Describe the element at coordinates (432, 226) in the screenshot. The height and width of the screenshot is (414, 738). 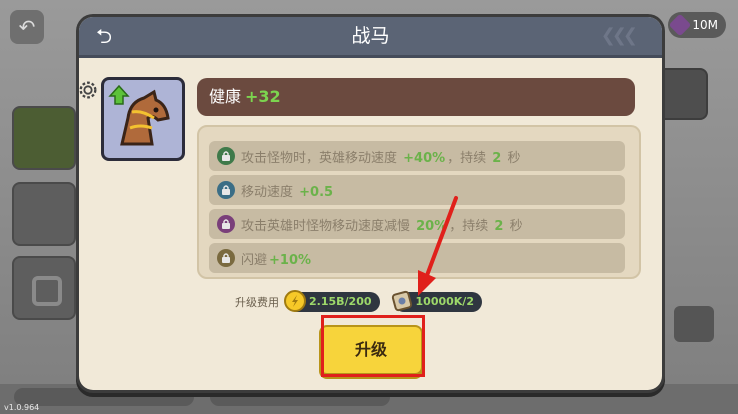
I see `stat-value: 20%` at that location.